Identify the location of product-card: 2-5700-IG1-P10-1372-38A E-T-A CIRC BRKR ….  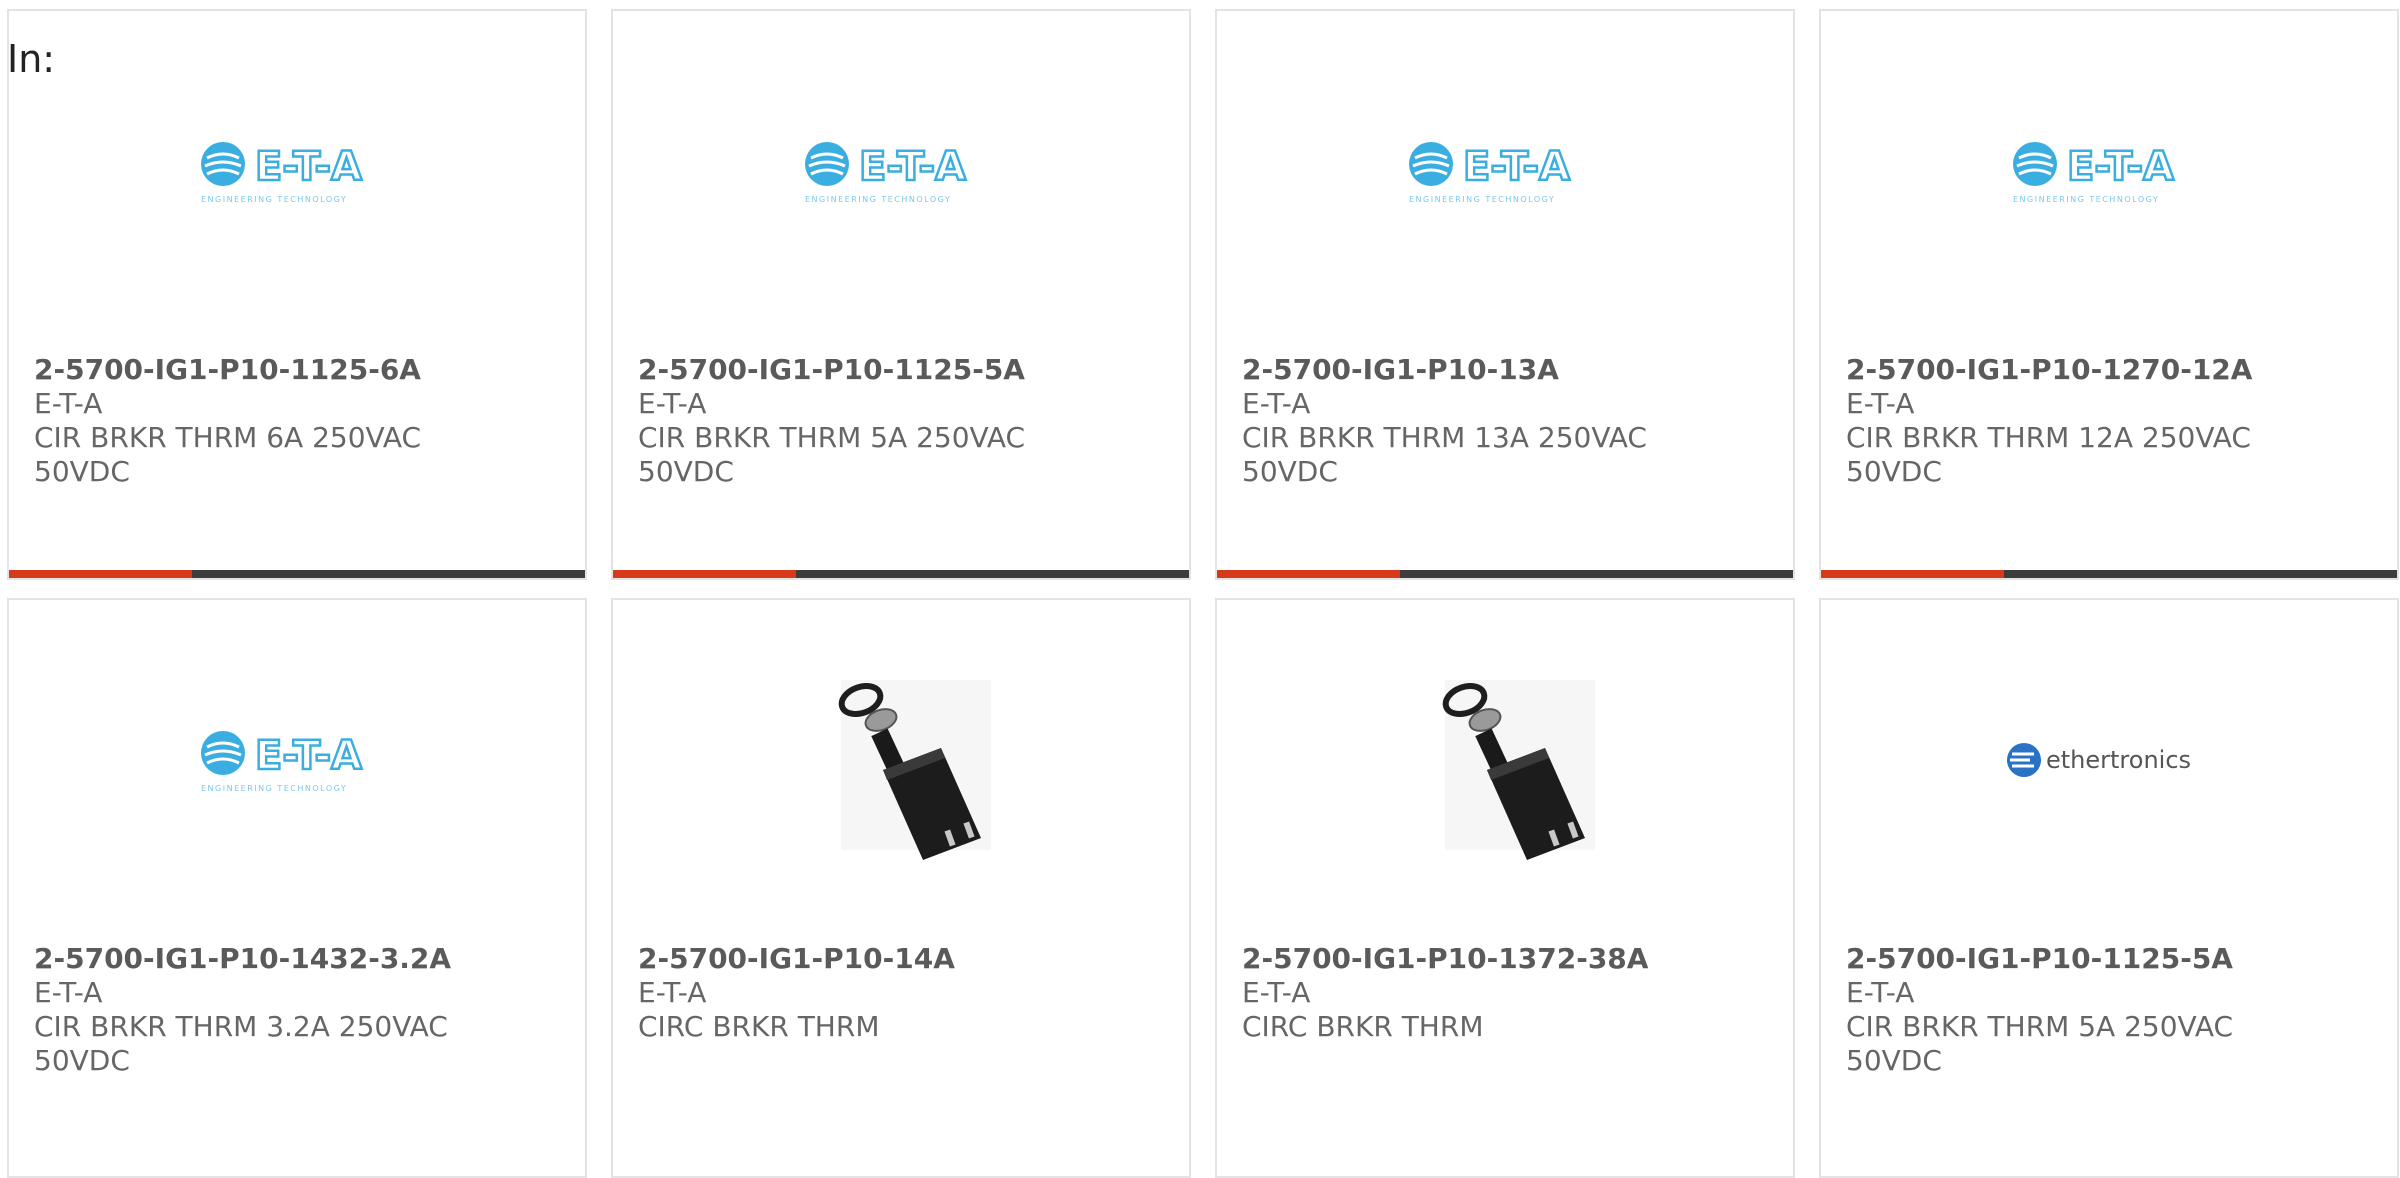
(1505, 888).